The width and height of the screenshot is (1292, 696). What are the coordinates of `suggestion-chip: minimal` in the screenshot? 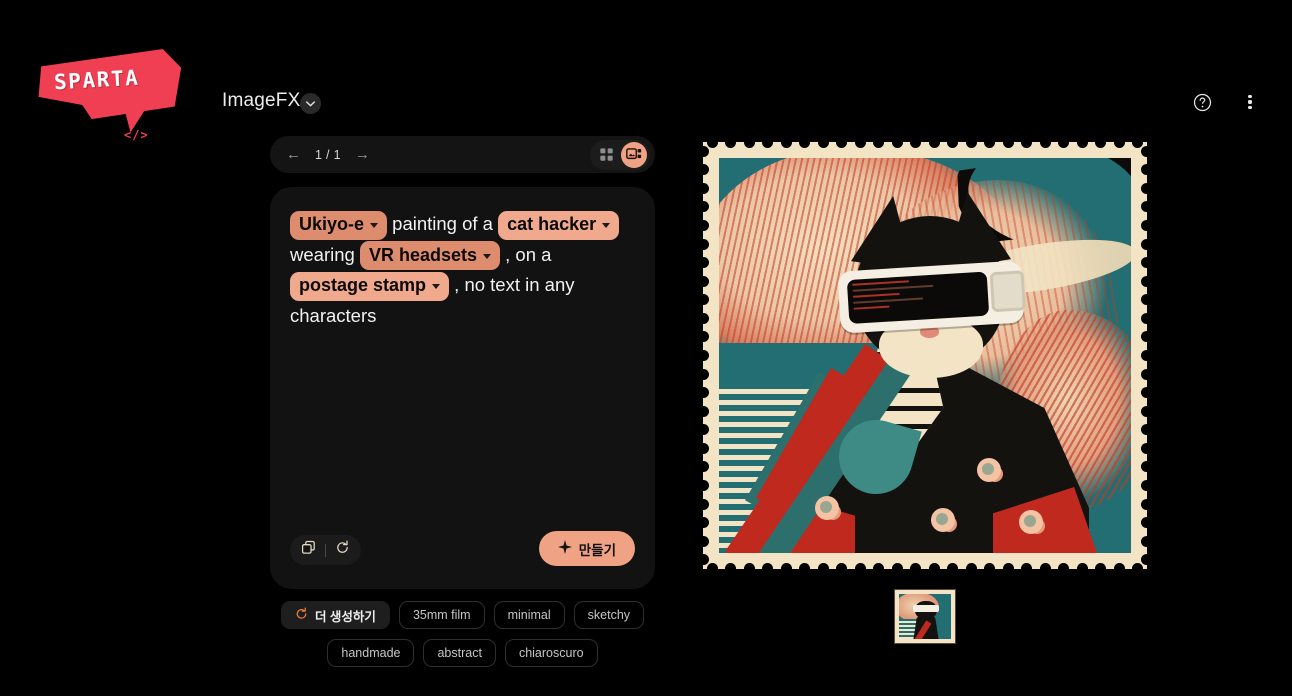 It's located at (529, 615).